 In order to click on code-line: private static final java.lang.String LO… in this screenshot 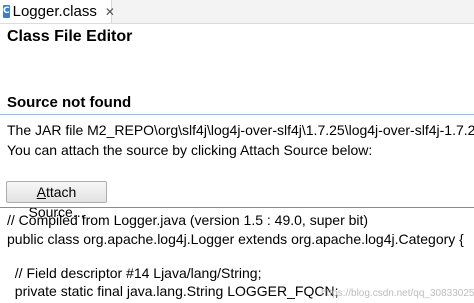, I will do `click(173, 291)`.